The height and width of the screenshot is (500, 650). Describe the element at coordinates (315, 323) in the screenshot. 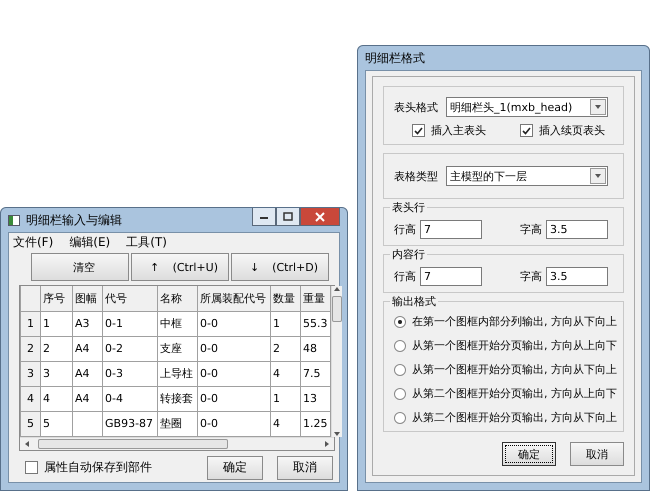

I see `table-cell: 55.3` at that location.